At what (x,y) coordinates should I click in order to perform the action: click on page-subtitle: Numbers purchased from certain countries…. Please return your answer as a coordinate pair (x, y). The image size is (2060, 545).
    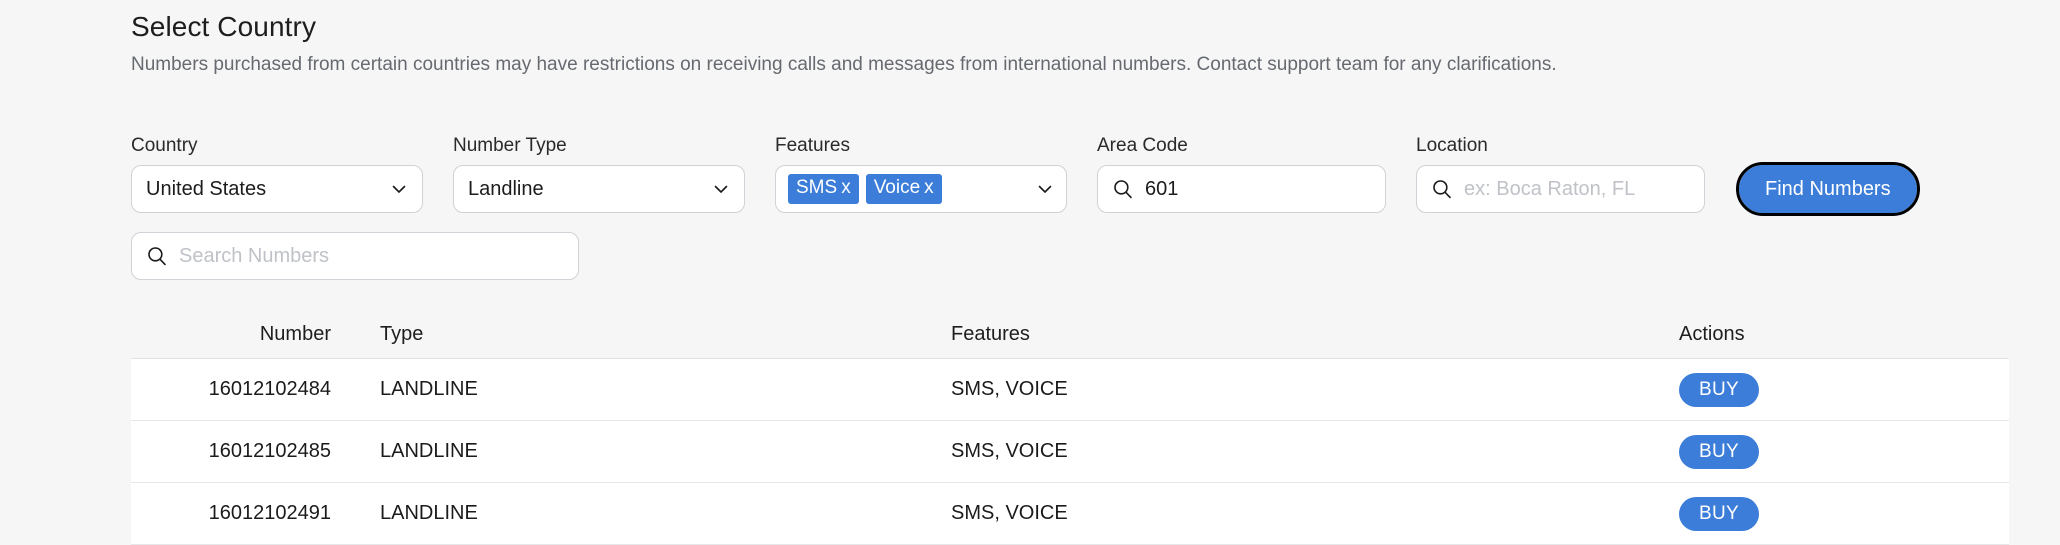
    Looking at the image, I should click on (844, 64).